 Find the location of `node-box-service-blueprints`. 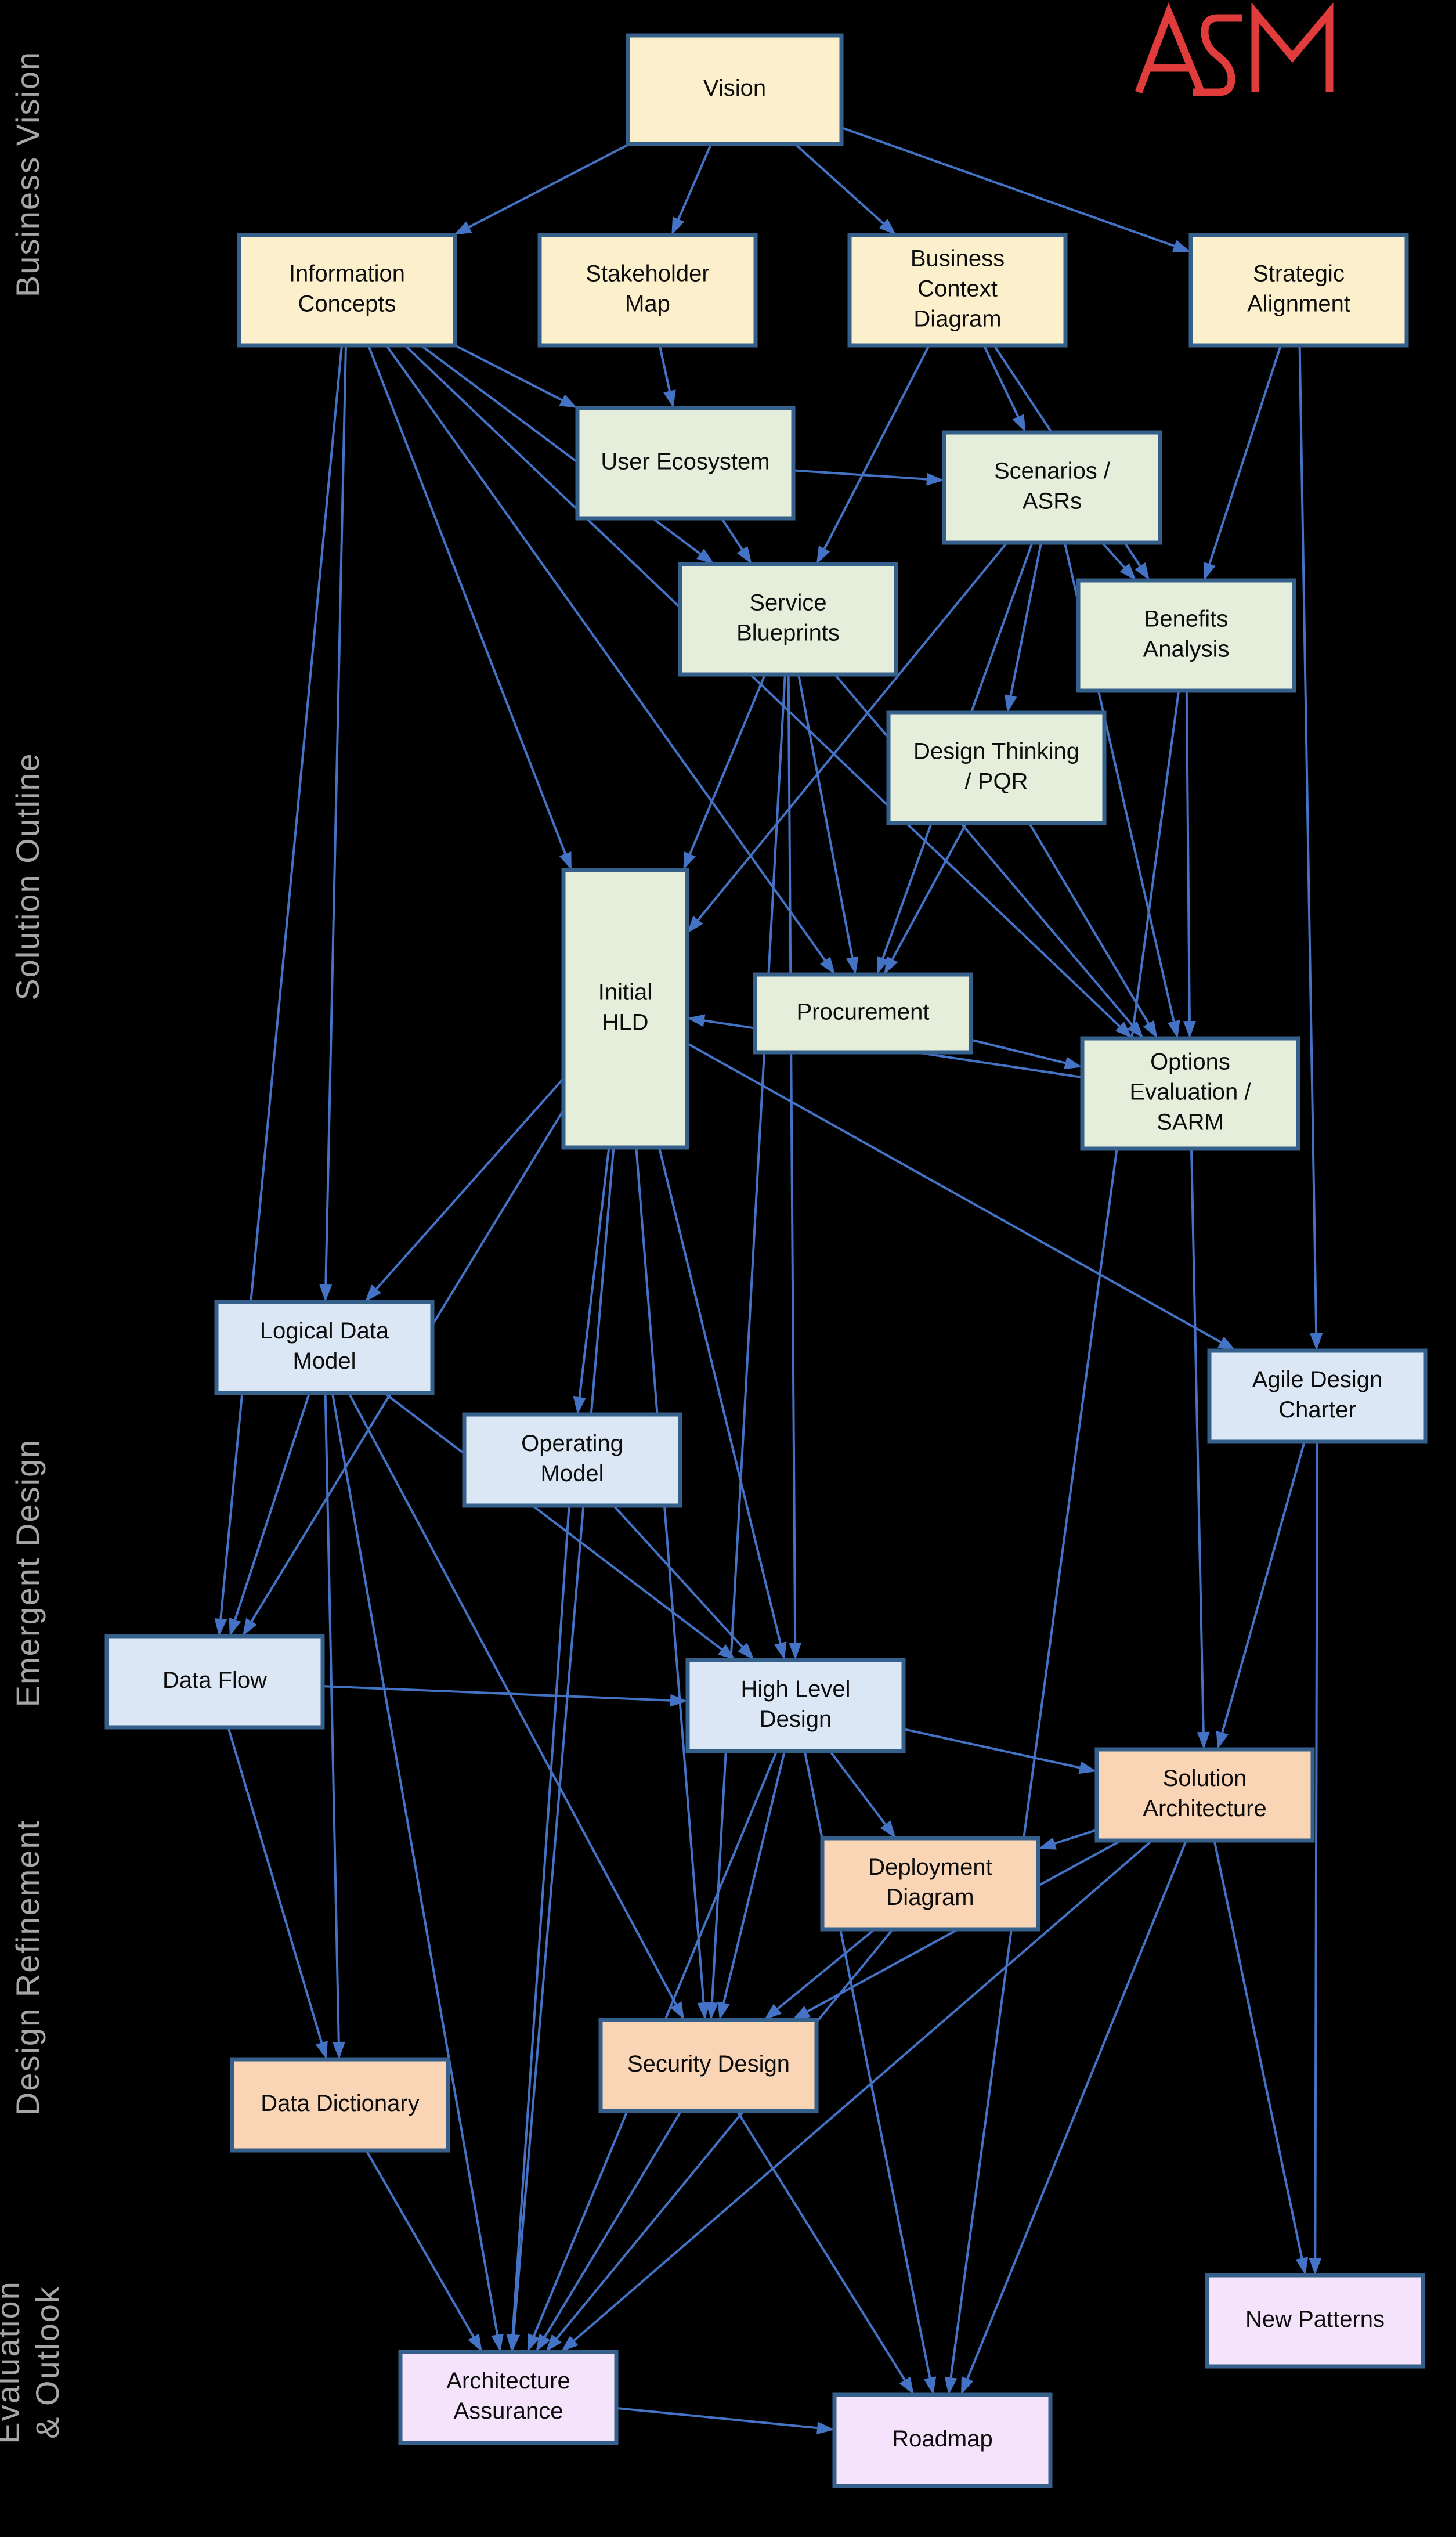

node-box-service-blueprints is located at coordinates (788, 619).